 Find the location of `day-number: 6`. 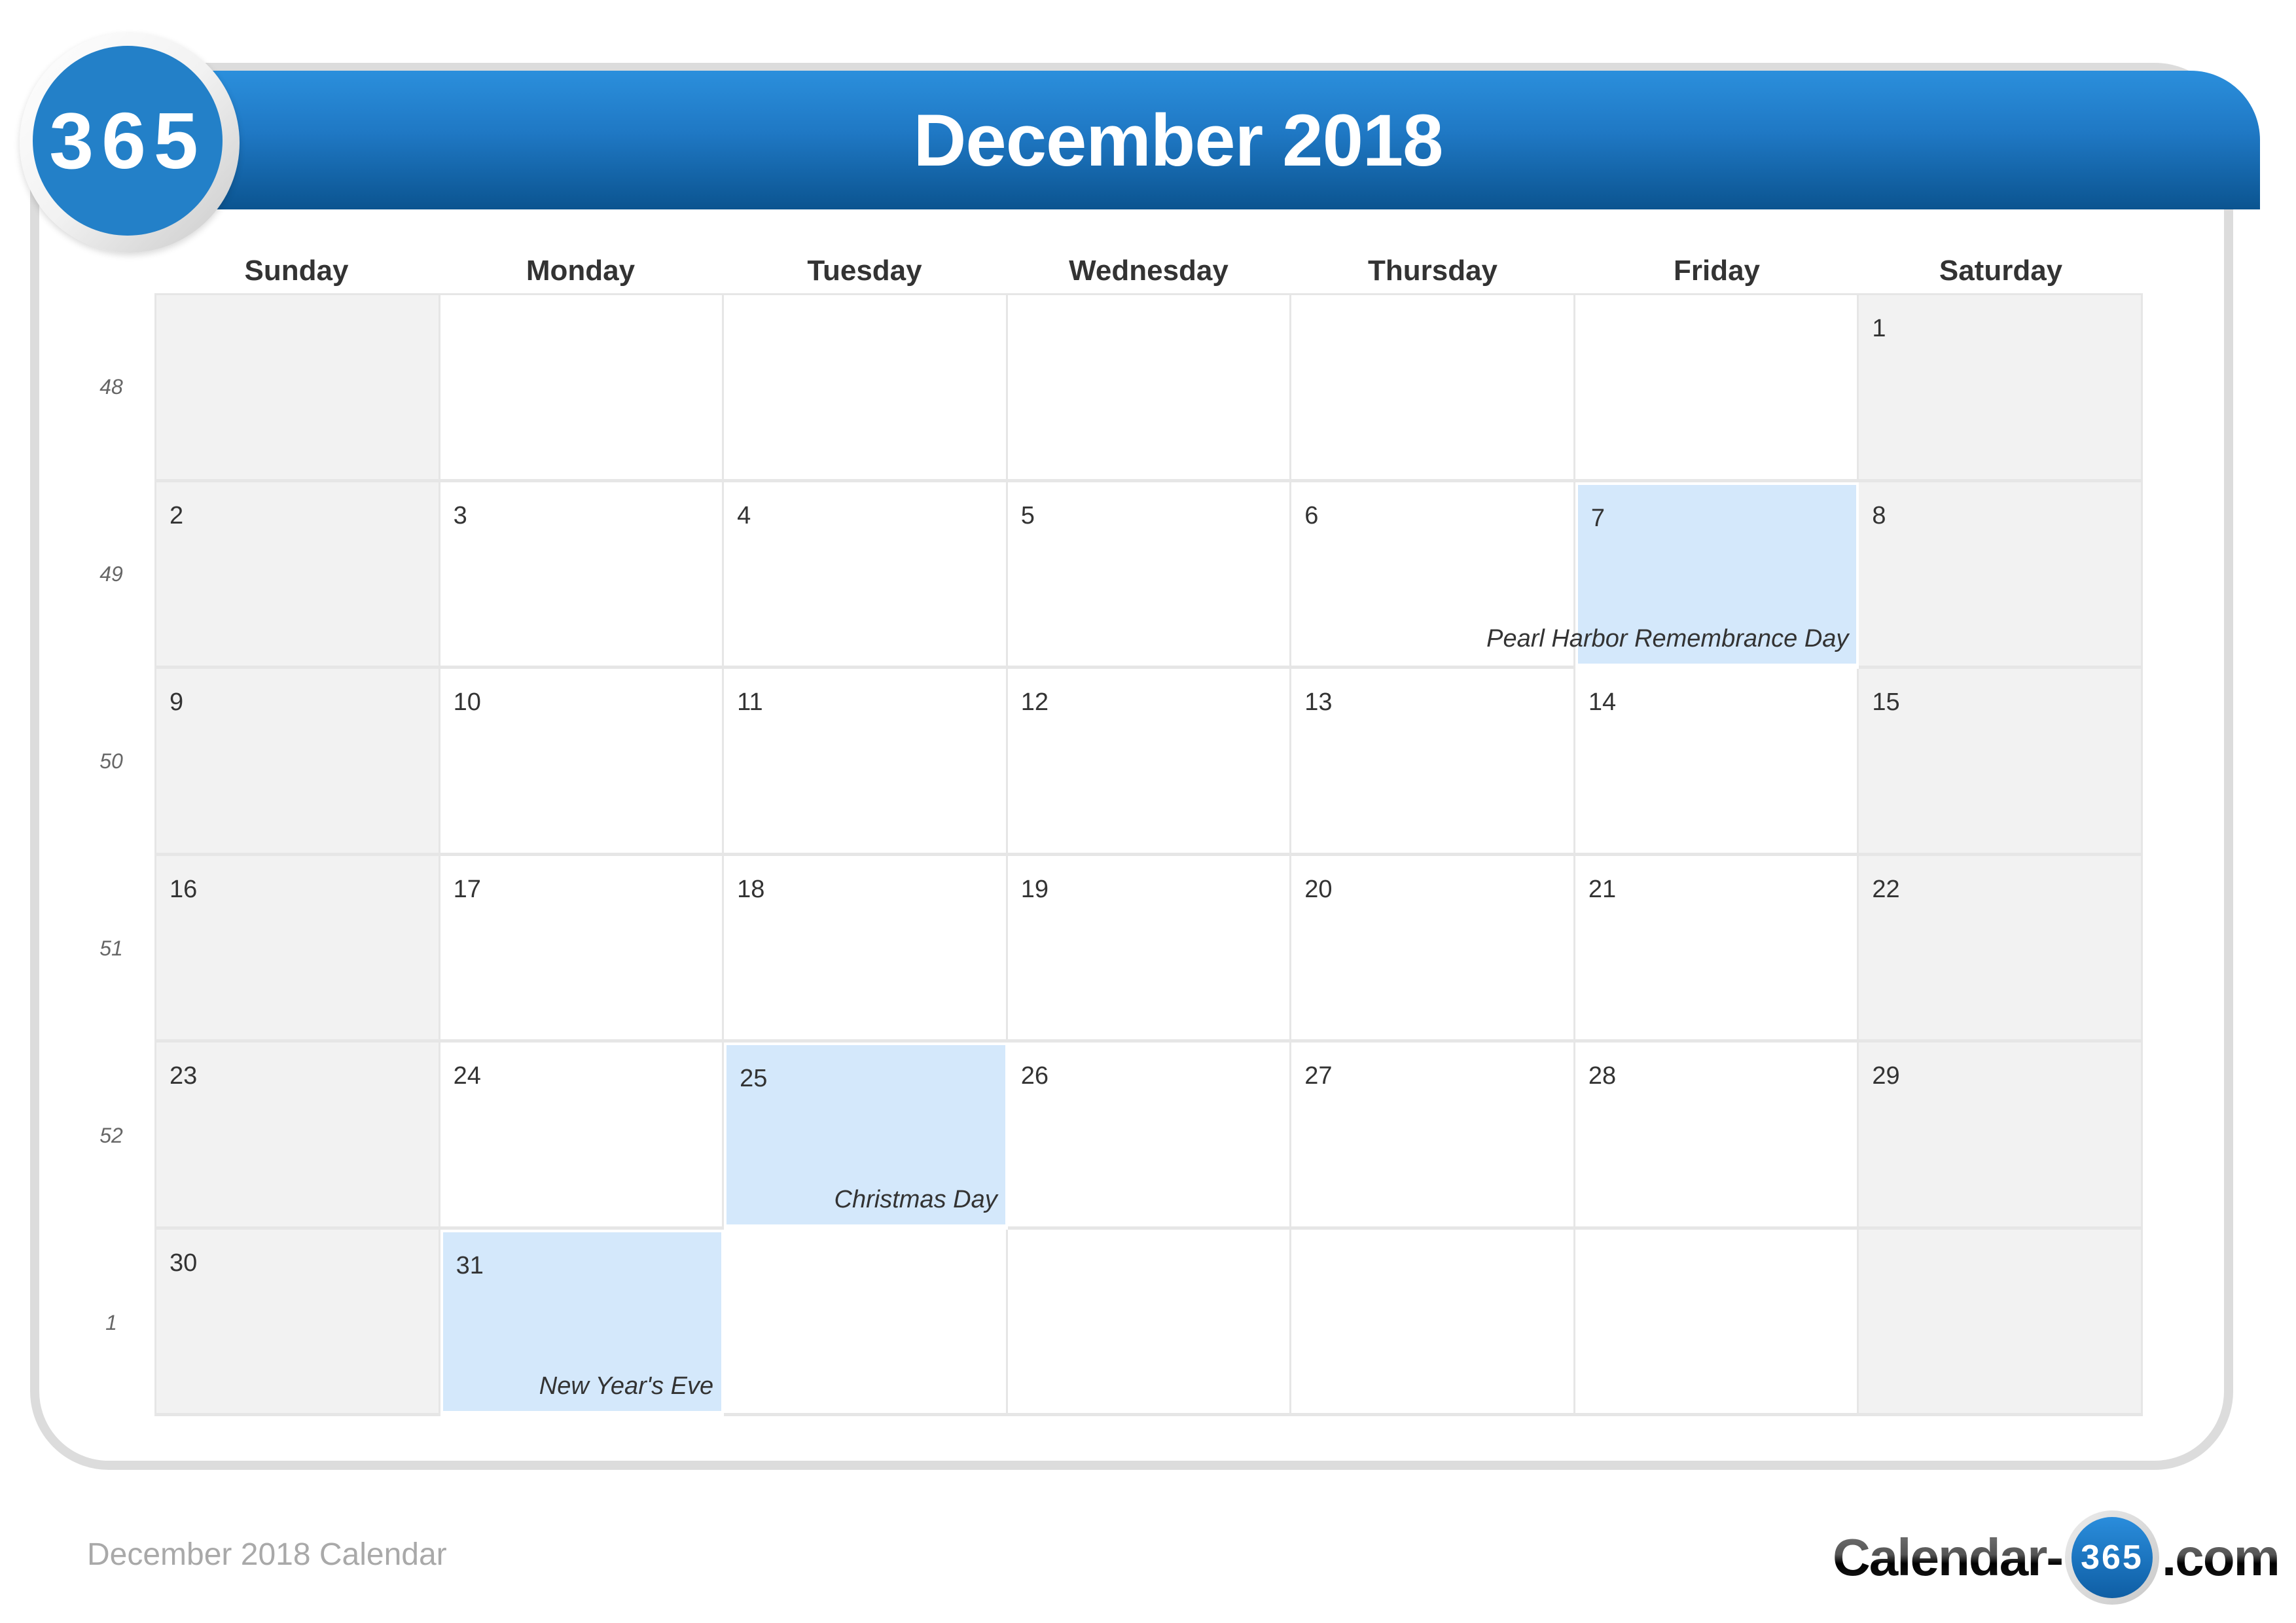

day-number: 6 is located at coordinates (1311, 515).